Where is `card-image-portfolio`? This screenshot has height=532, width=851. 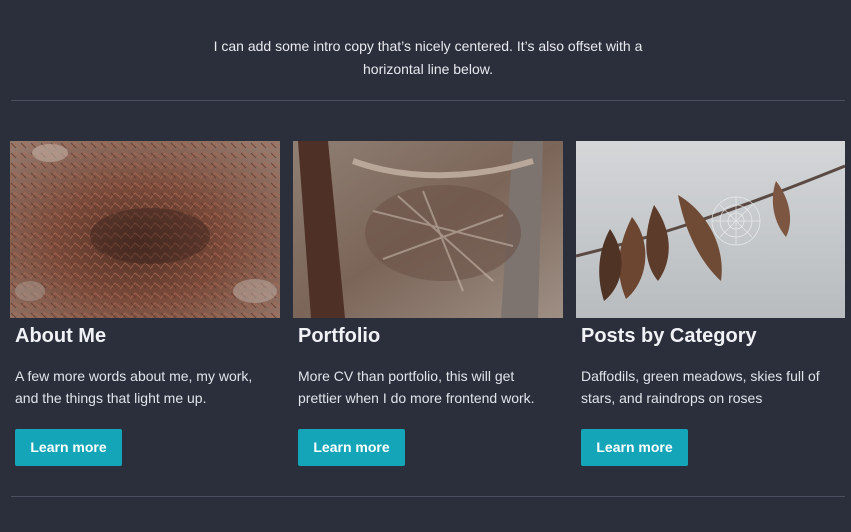
card-image-portfolio is located at coordinates (428, 229).